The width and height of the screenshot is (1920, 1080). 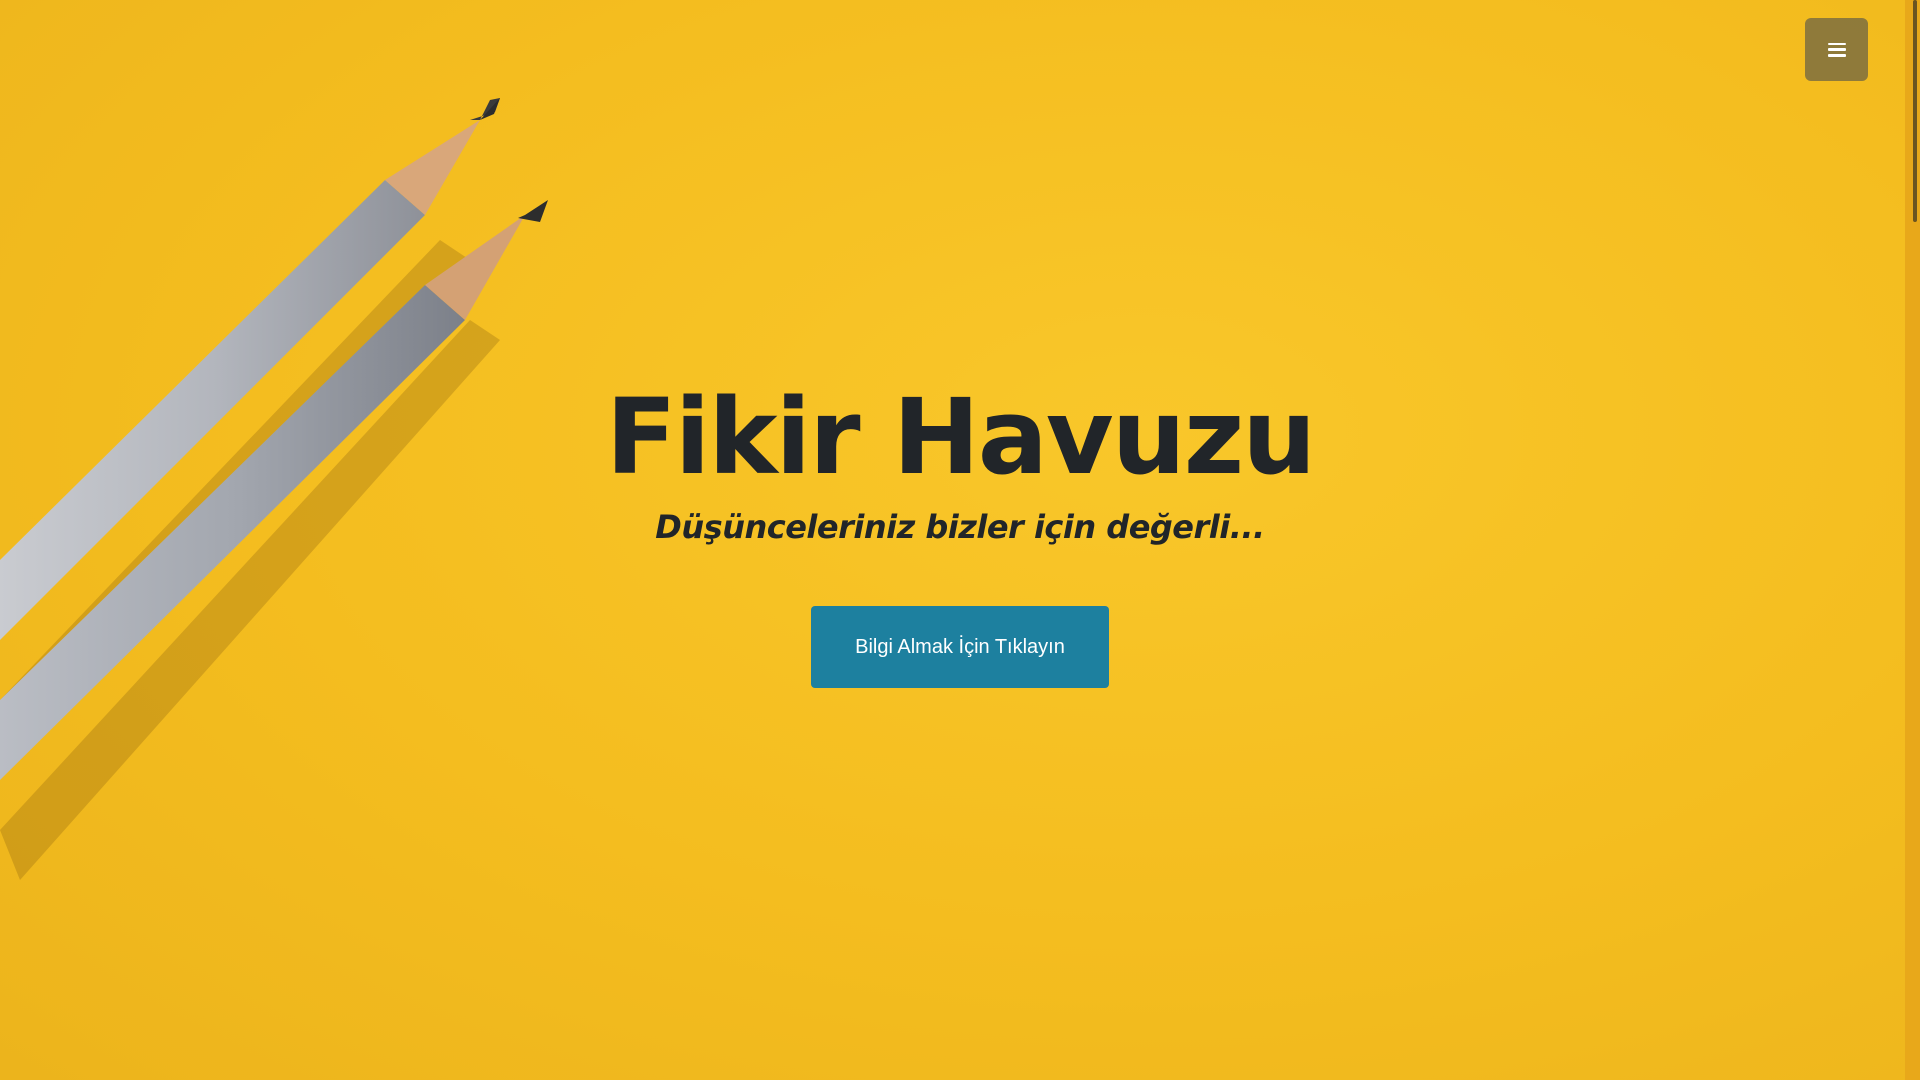 I want to click on hamburger-menu-icon, so click(x=1836, y=49).